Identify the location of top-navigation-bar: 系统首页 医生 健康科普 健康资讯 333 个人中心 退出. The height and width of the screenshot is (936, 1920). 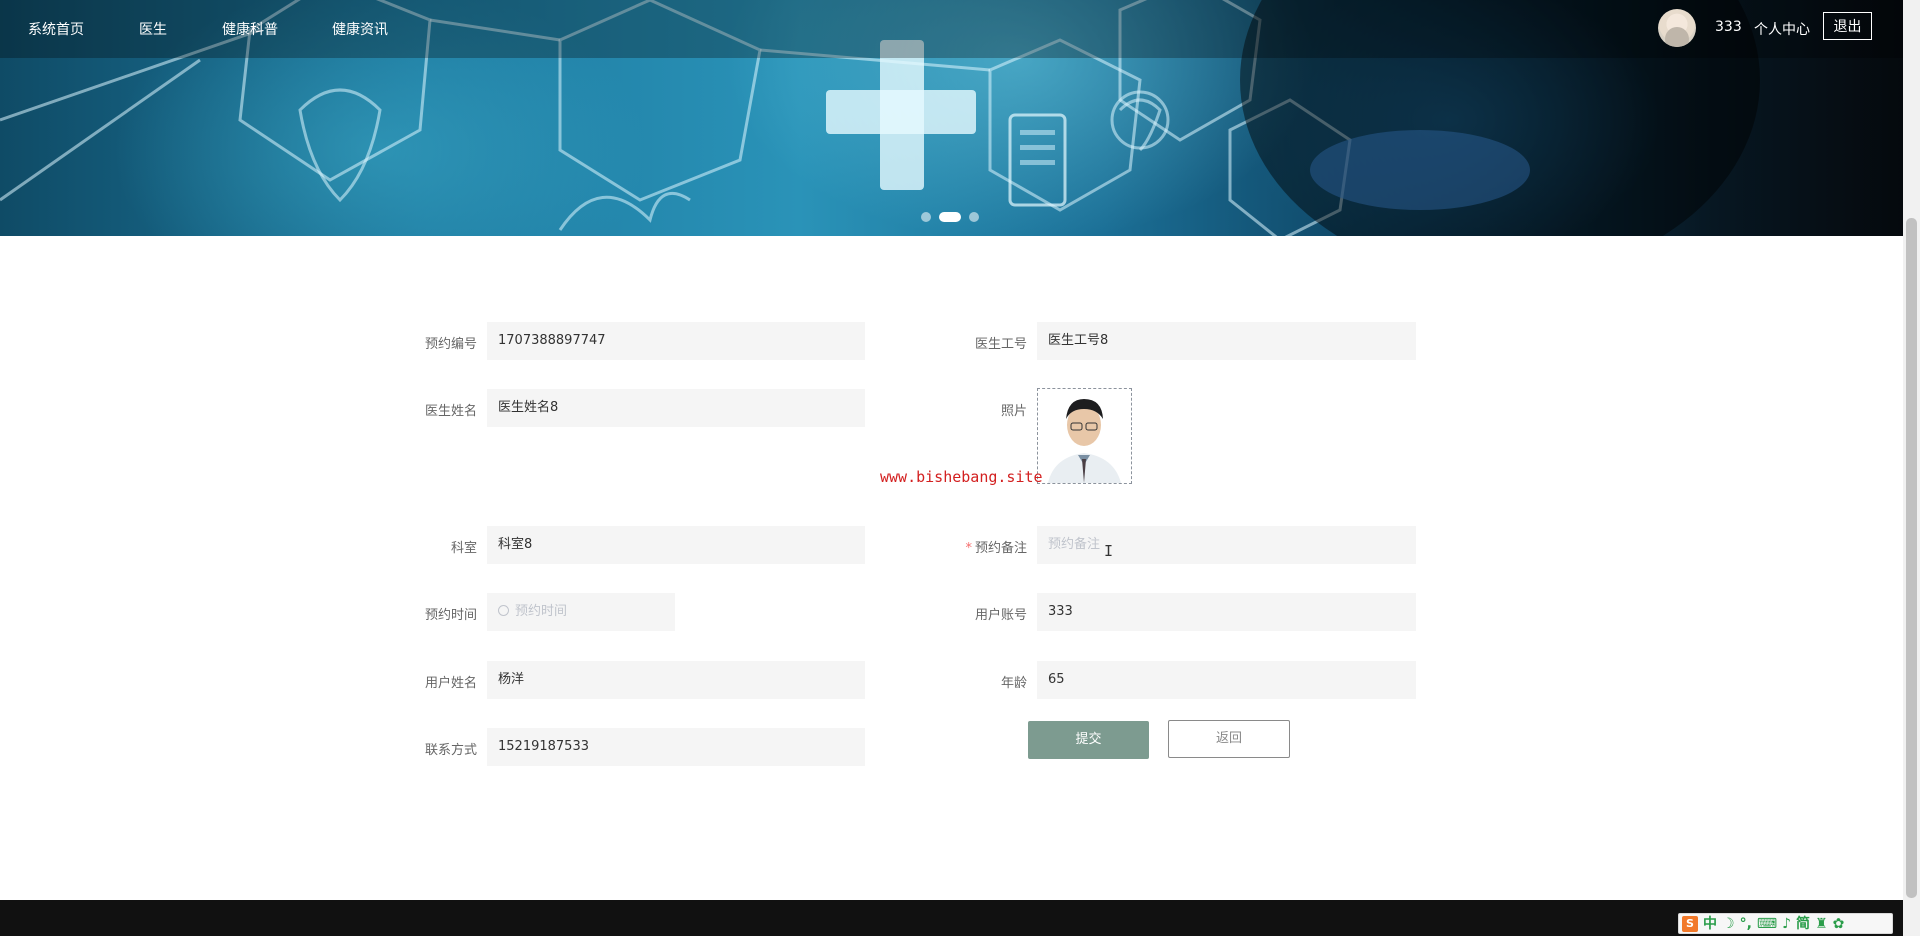
(951, 29).